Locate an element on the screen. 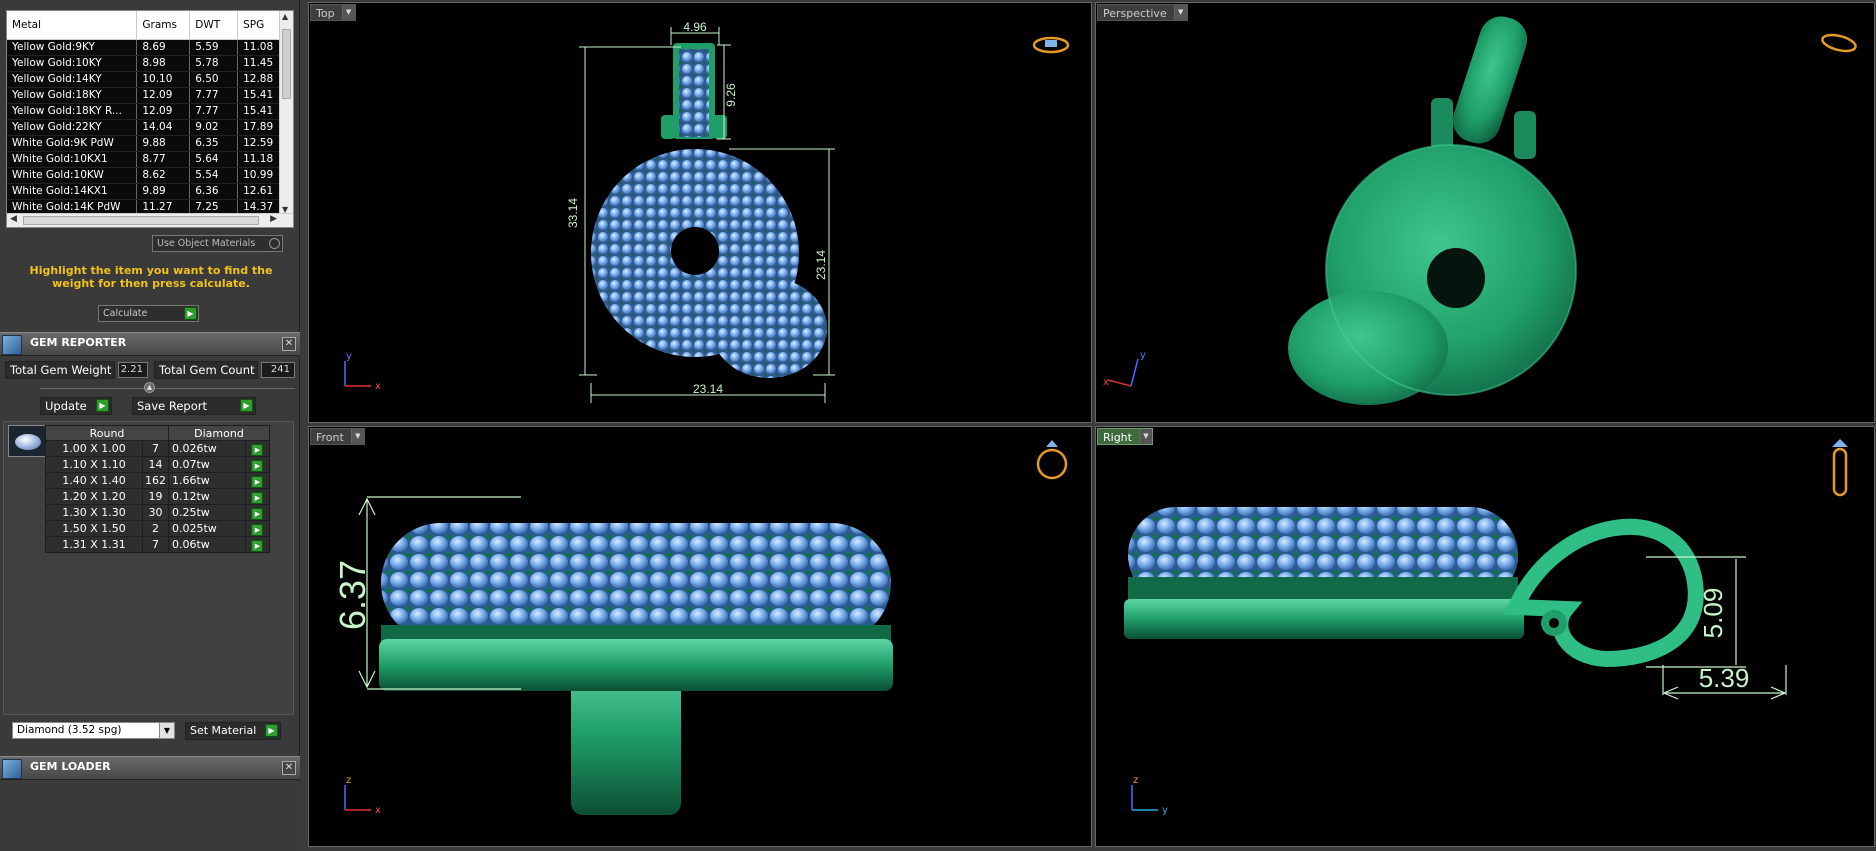 The width and height of the screenshot is (1876, 851). weight-cell: 0.12tw is located at coordinates (207, 496).